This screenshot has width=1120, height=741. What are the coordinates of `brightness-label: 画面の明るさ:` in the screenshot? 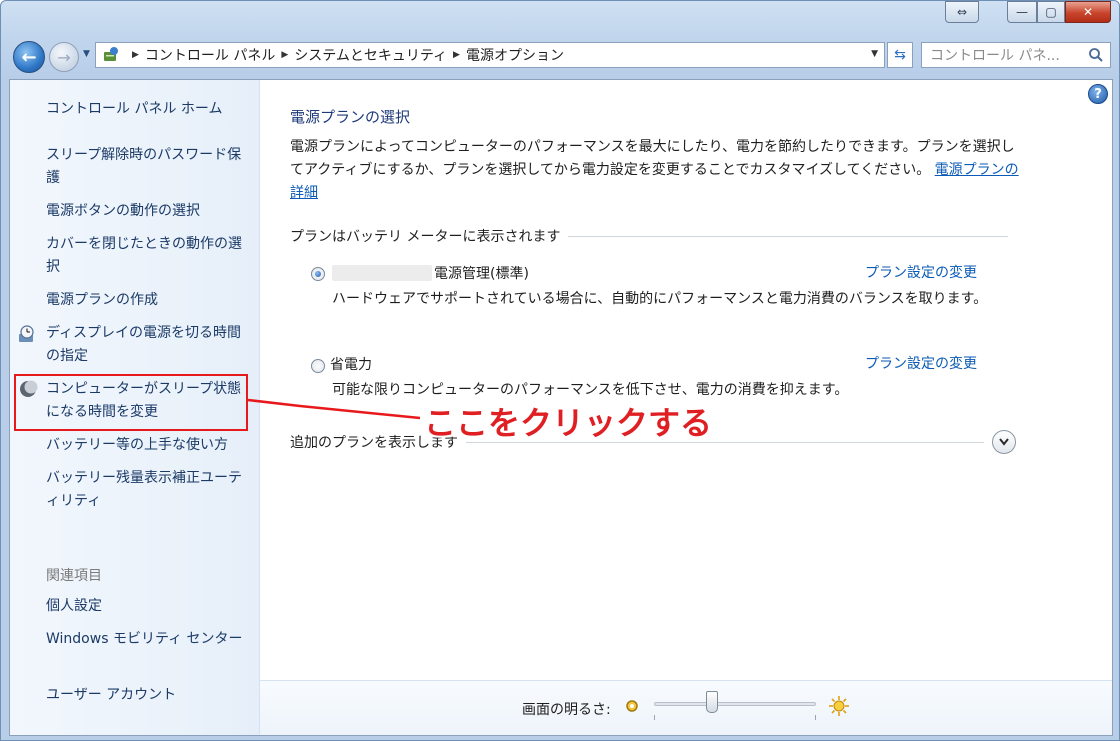 It's located at (566, 710).